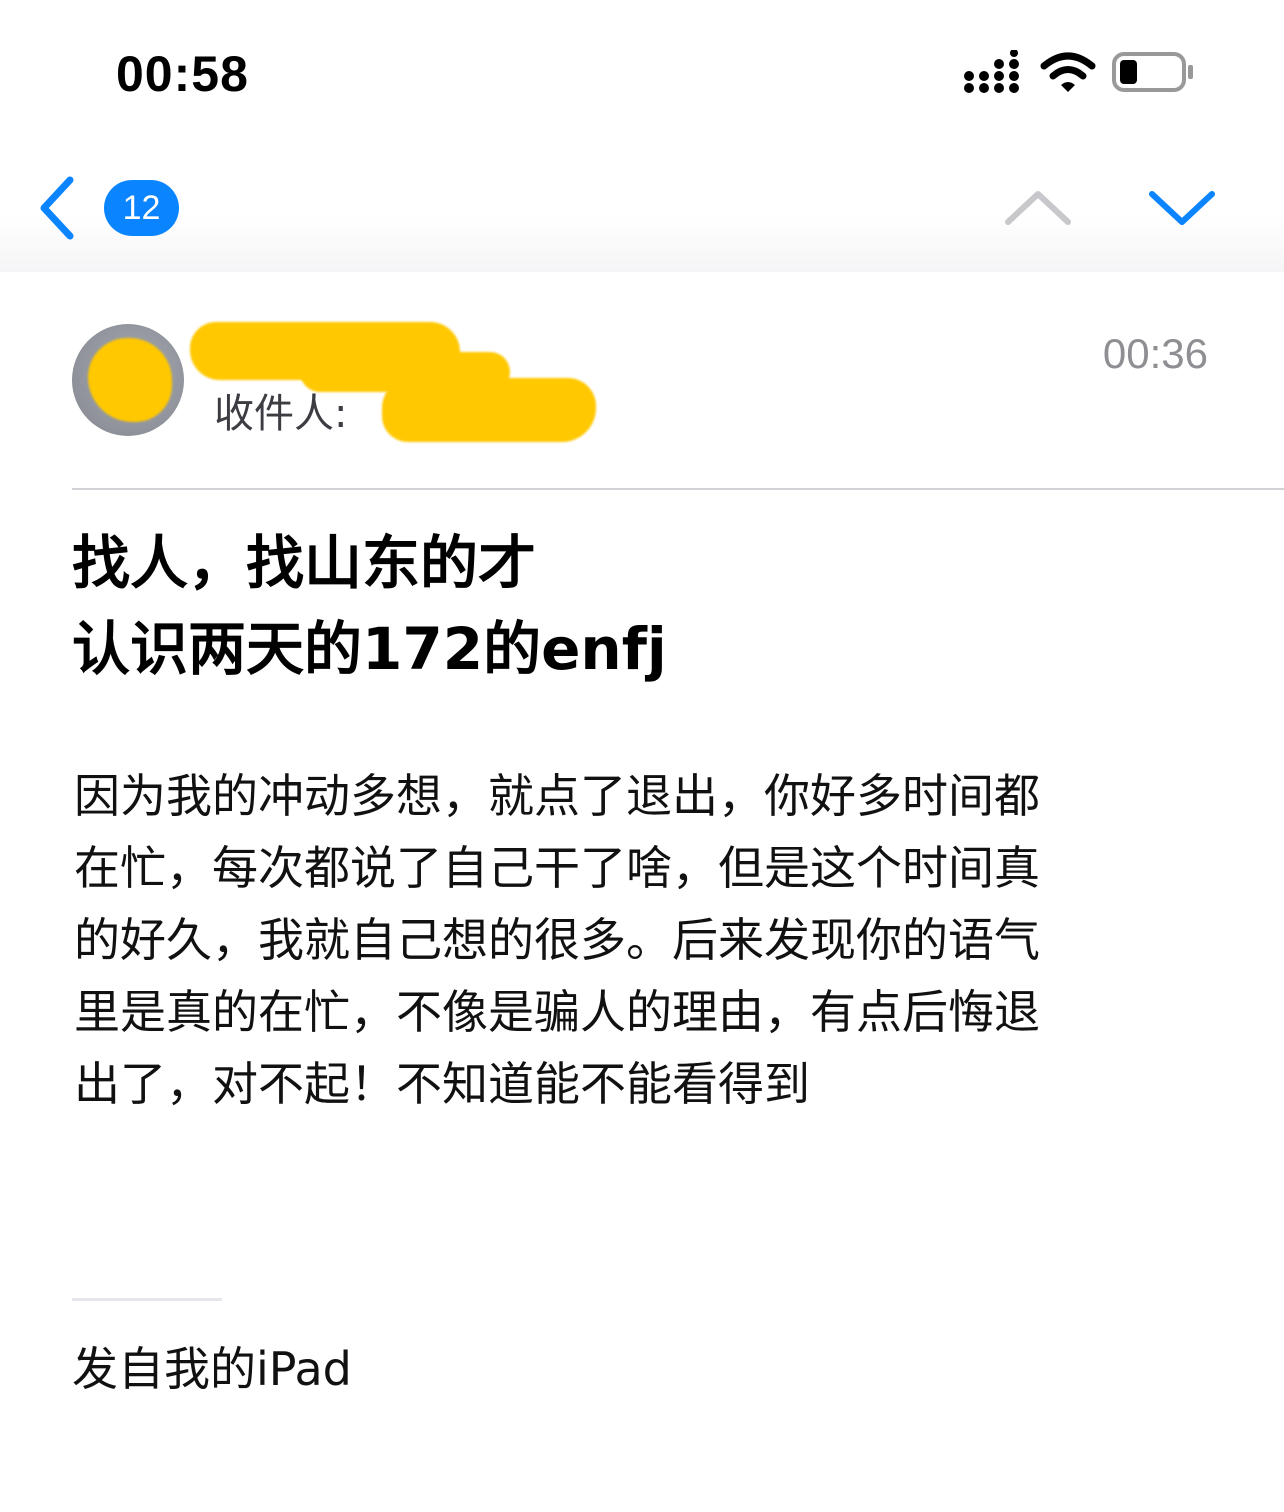 This screenshot has height=1512, width=1284. Describe the element at coordinates (642, 201) in the screenshot. I see `mail-nav-bar: 12` at that location.